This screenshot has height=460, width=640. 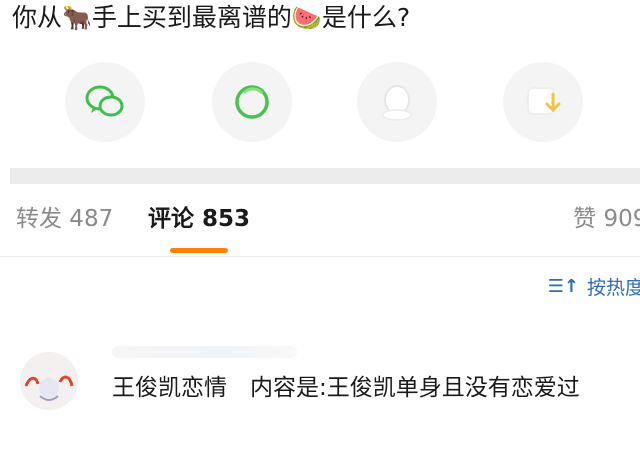 I want to click on share-wechat-button, so click(x=105, y=102).